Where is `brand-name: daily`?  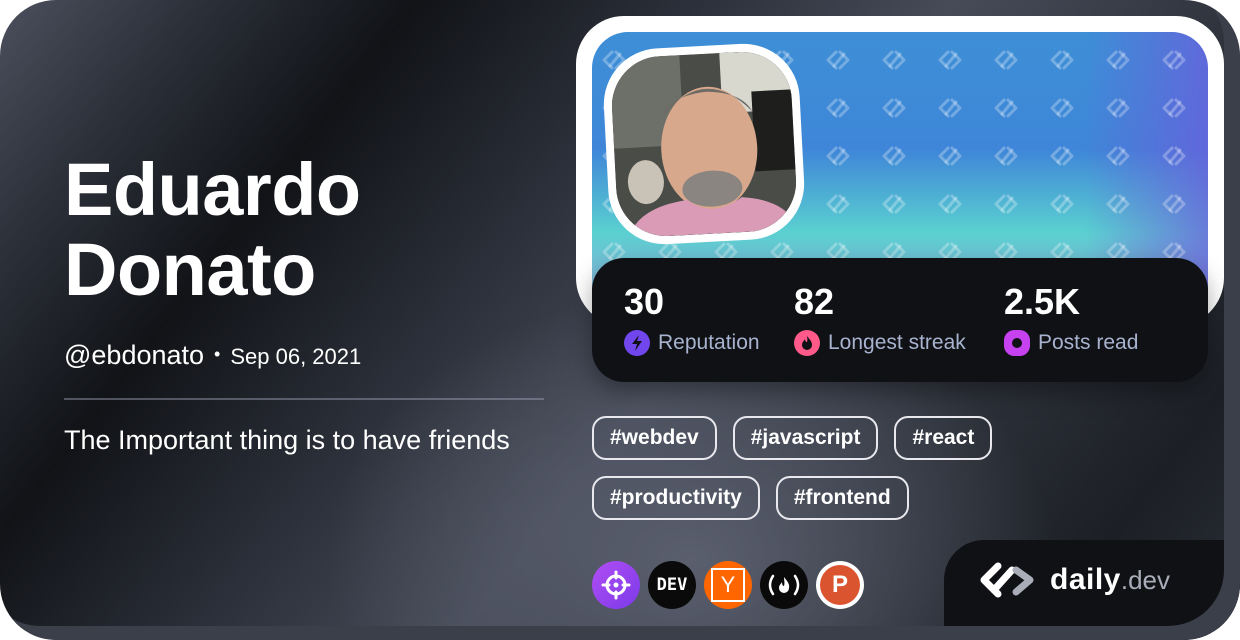 brand-name: daily is located at coordinates (1085, 579).